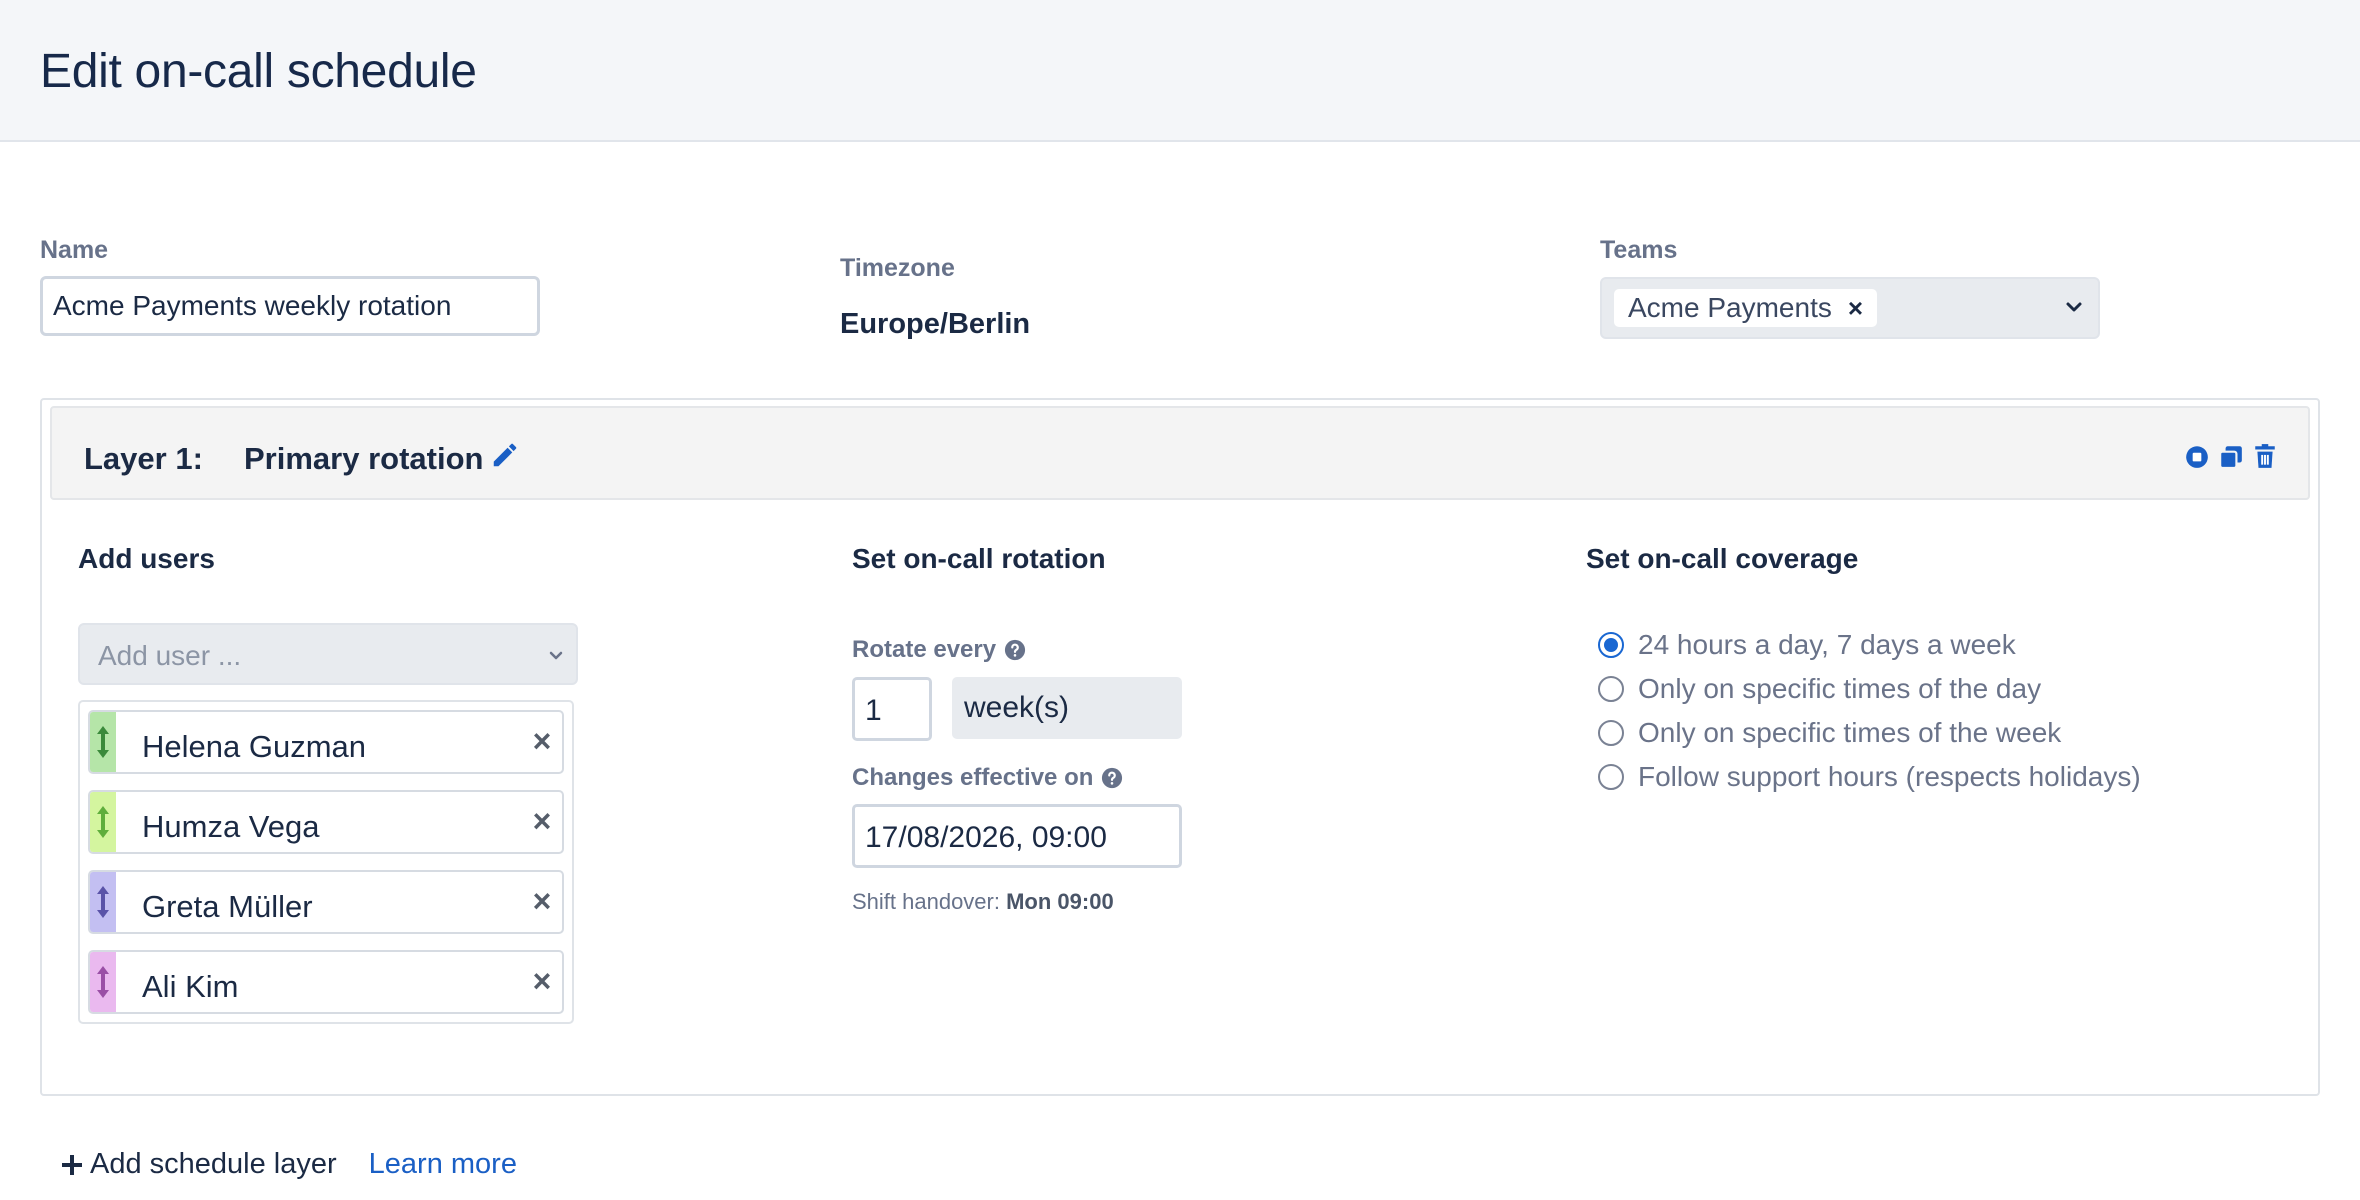 Image resolution: width=2360 pixels, height=1200 pixels. Describe the element at coordinates (364, 458) in the screenshot. I see `layer-name: Primary rotation` at that location.